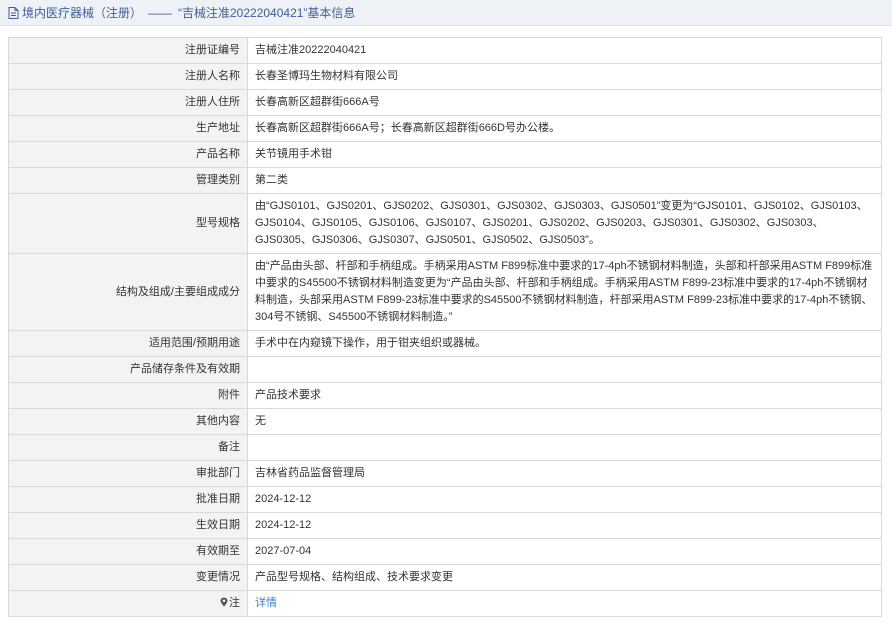 The image size is (892, 624). I want to click on row-label: 注册人名称, so click(128, 76).